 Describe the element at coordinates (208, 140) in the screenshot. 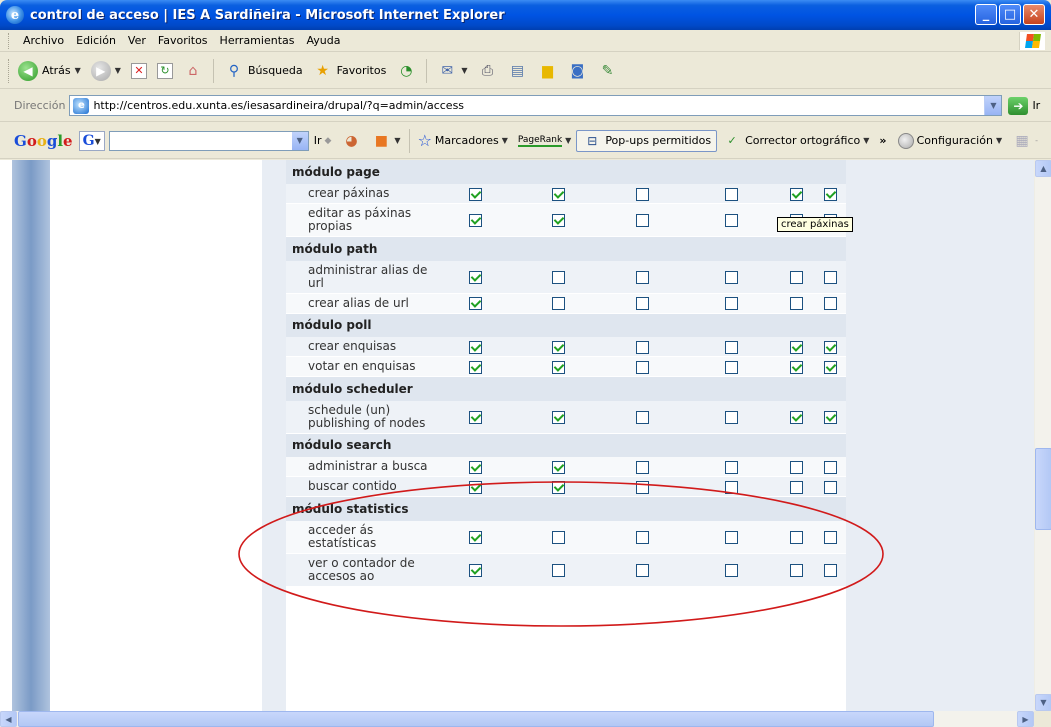

I see `google-search-input: ▼` at that location.